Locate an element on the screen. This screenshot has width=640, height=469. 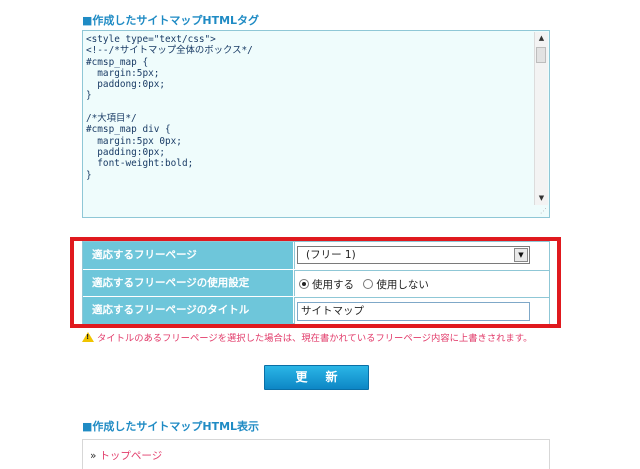
top-page-link: » トップページ is located at coordinates (126, 455).